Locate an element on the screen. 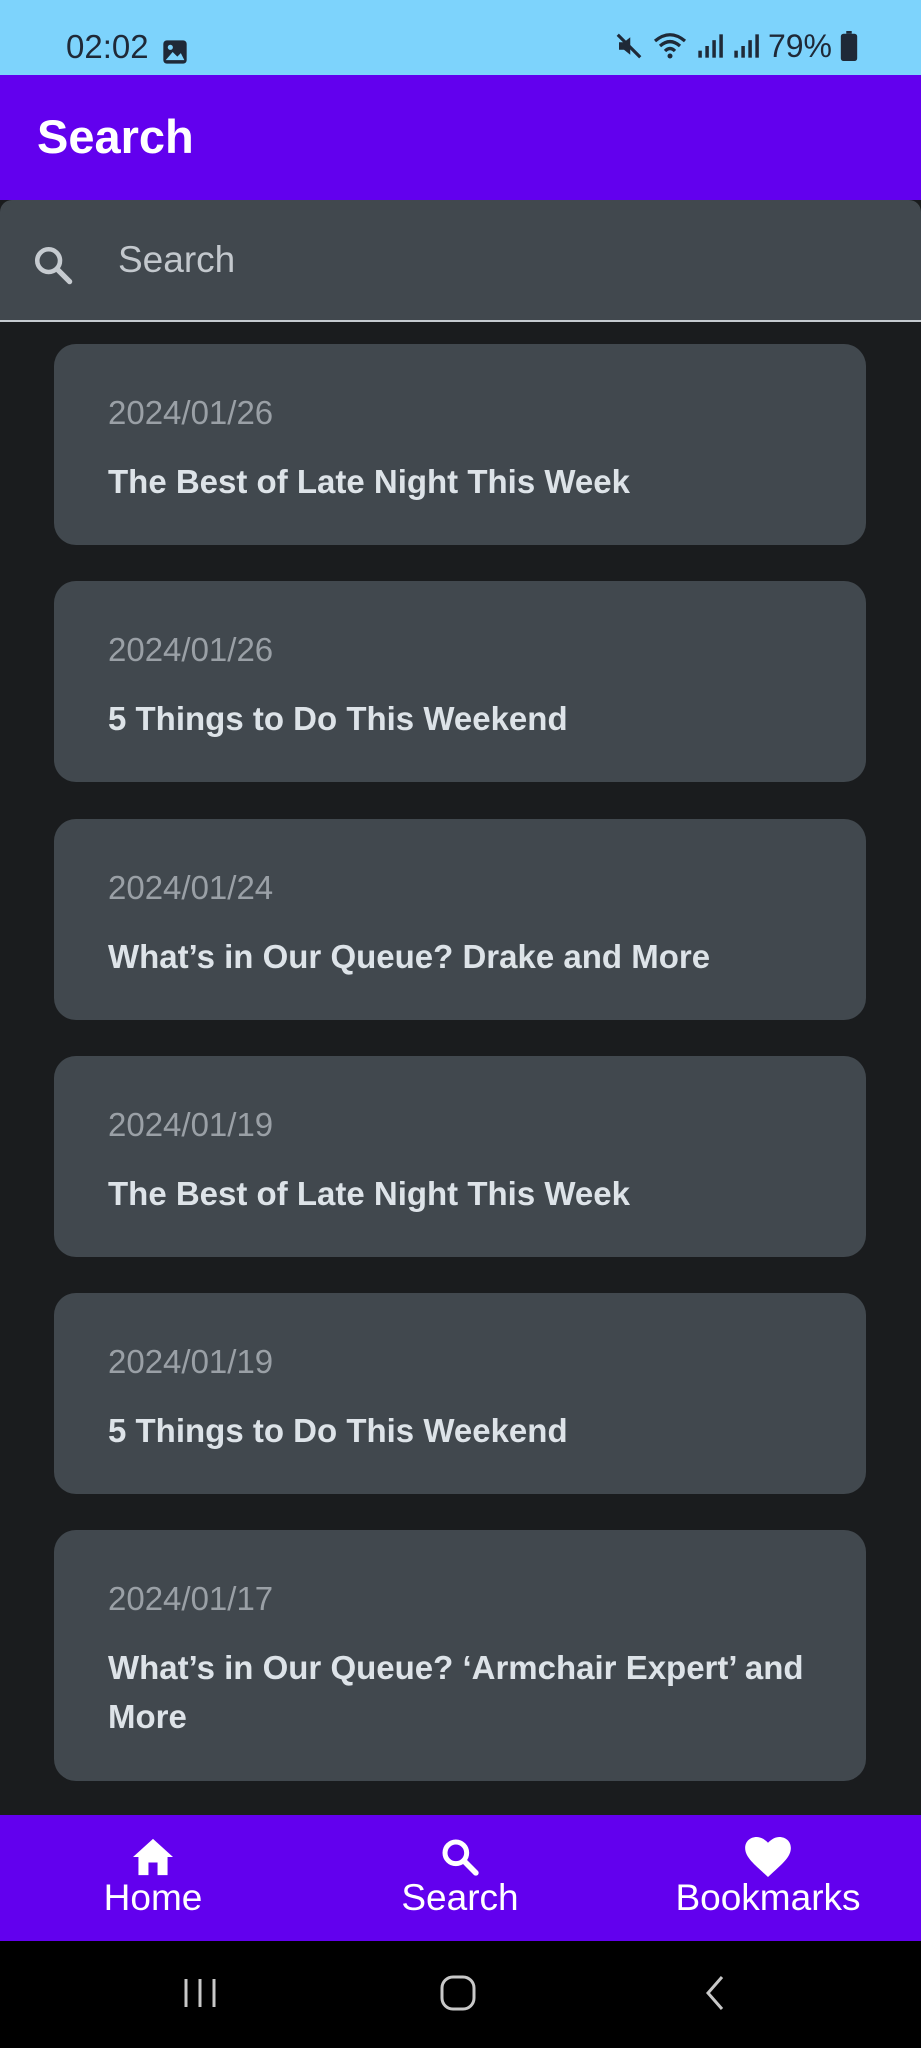  status-icons: 79% is located at coordinates (736, 46).